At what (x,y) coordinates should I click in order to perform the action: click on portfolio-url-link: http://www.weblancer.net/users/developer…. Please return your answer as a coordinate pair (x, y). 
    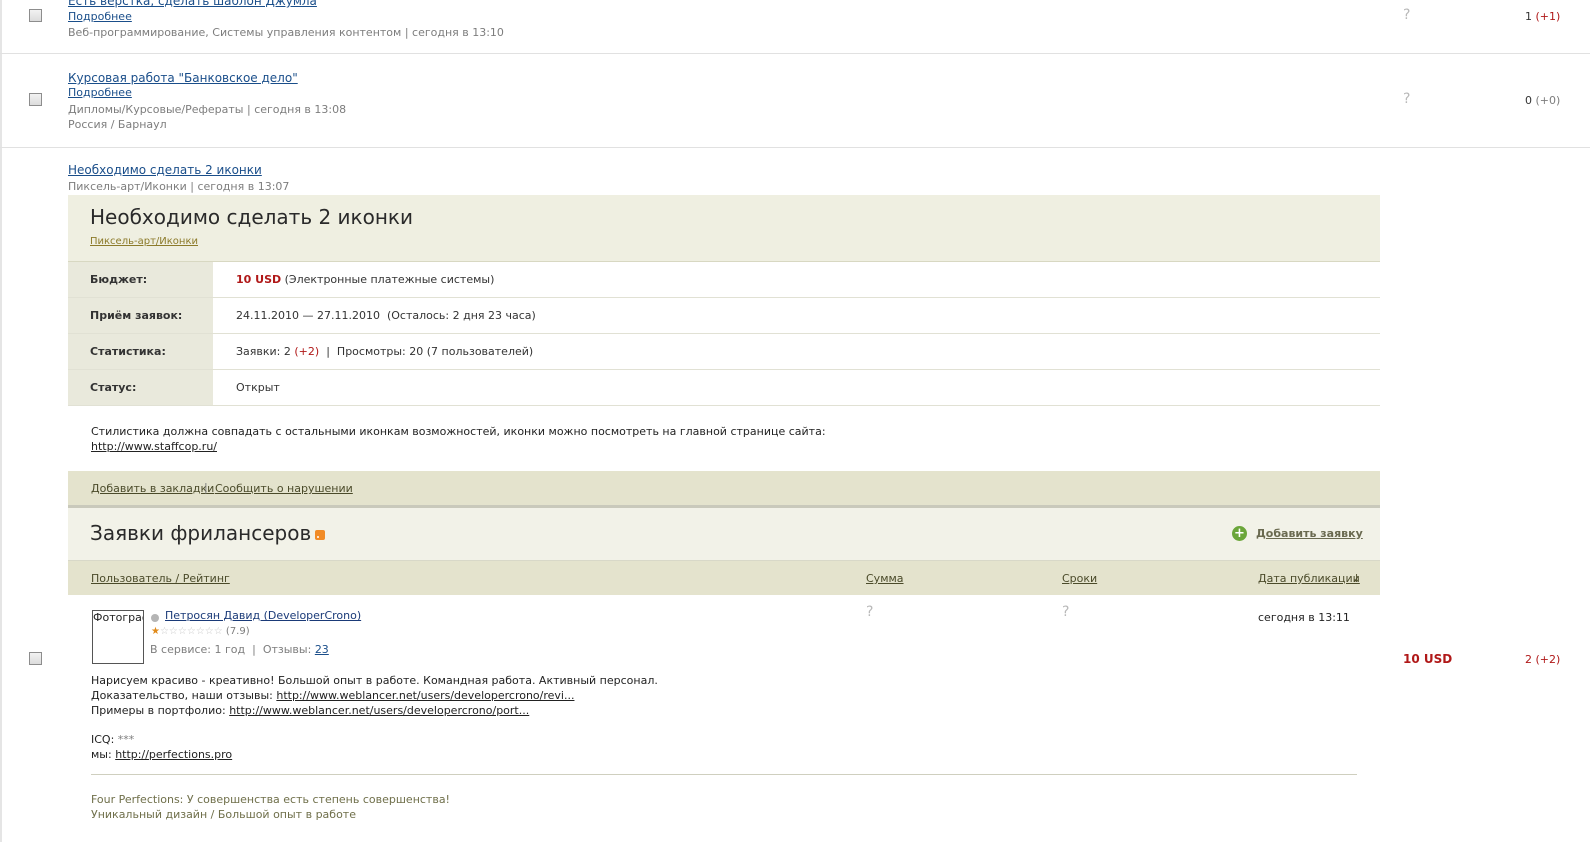
    Looking at the image, I should click on (379, 710).